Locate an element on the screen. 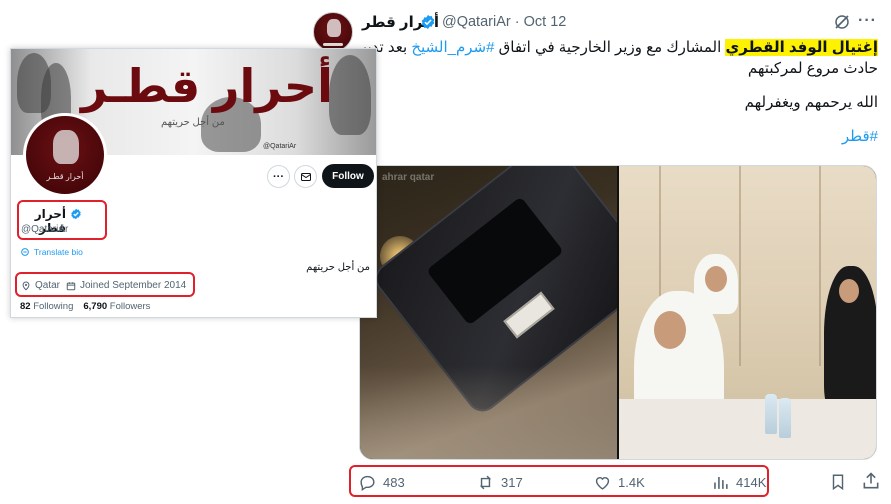  reply-icon is located at coordinates (367, 483).